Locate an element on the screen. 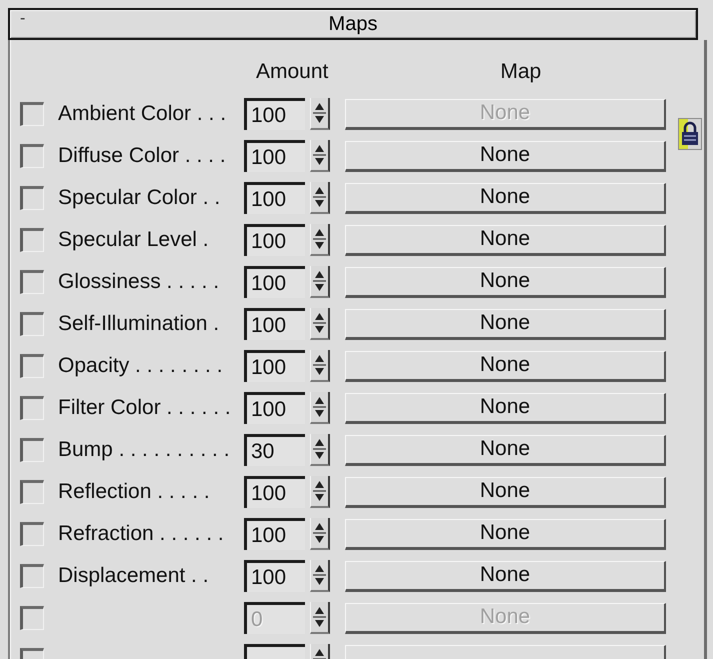 The image size is (713, 659). amount-field: 30 is located at coordinates (274, 450).